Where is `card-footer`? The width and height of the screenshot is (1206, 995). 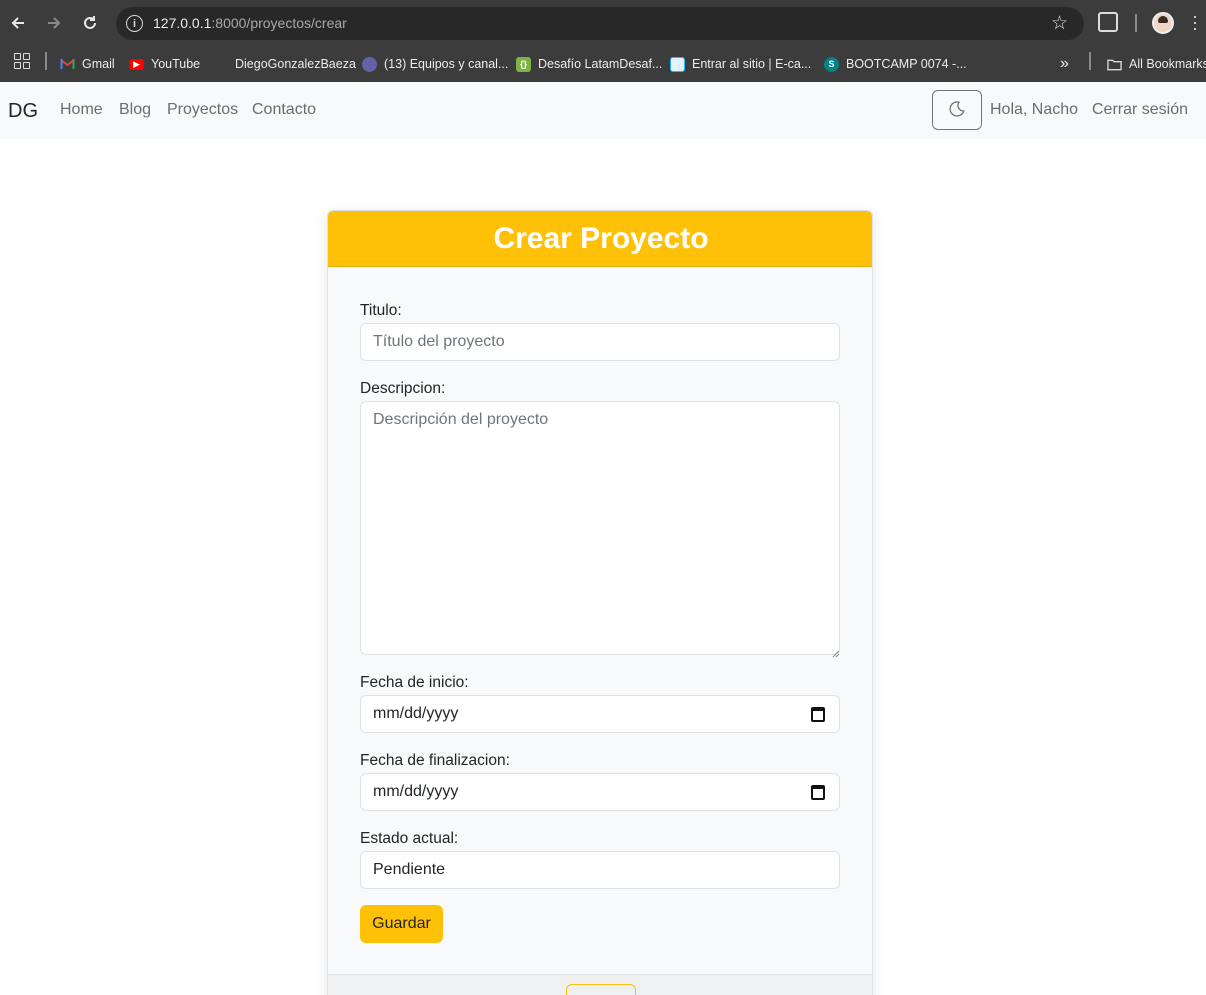
card-footer is located at coordinates (600, 984).